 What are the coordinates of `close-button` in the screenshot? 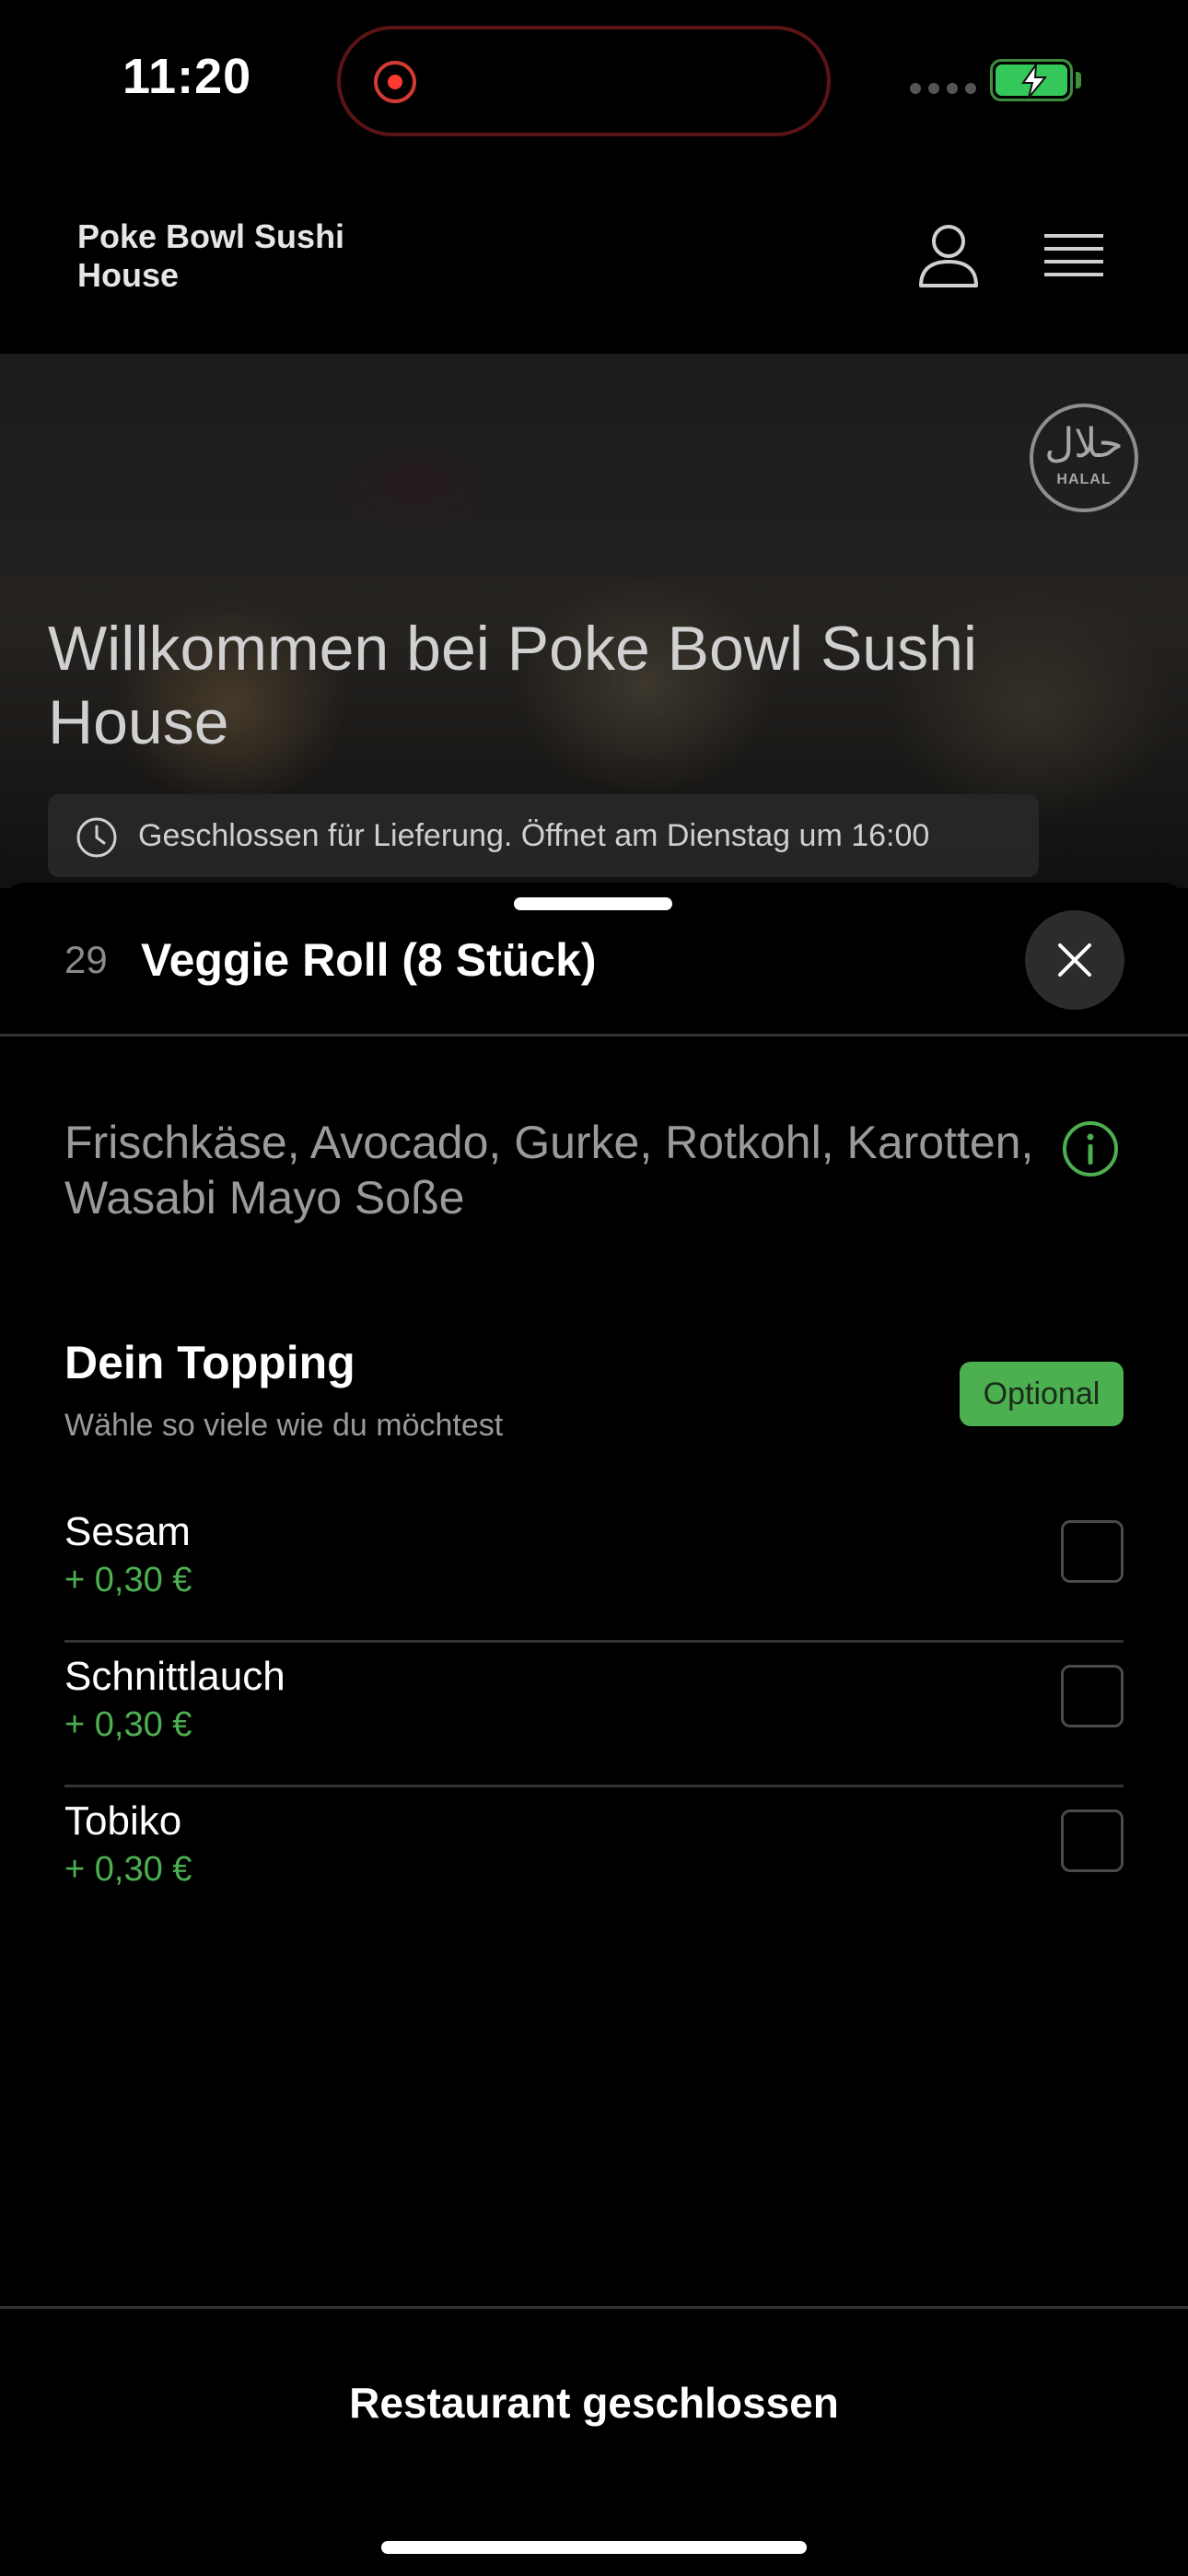 It's located at (1074, 960).